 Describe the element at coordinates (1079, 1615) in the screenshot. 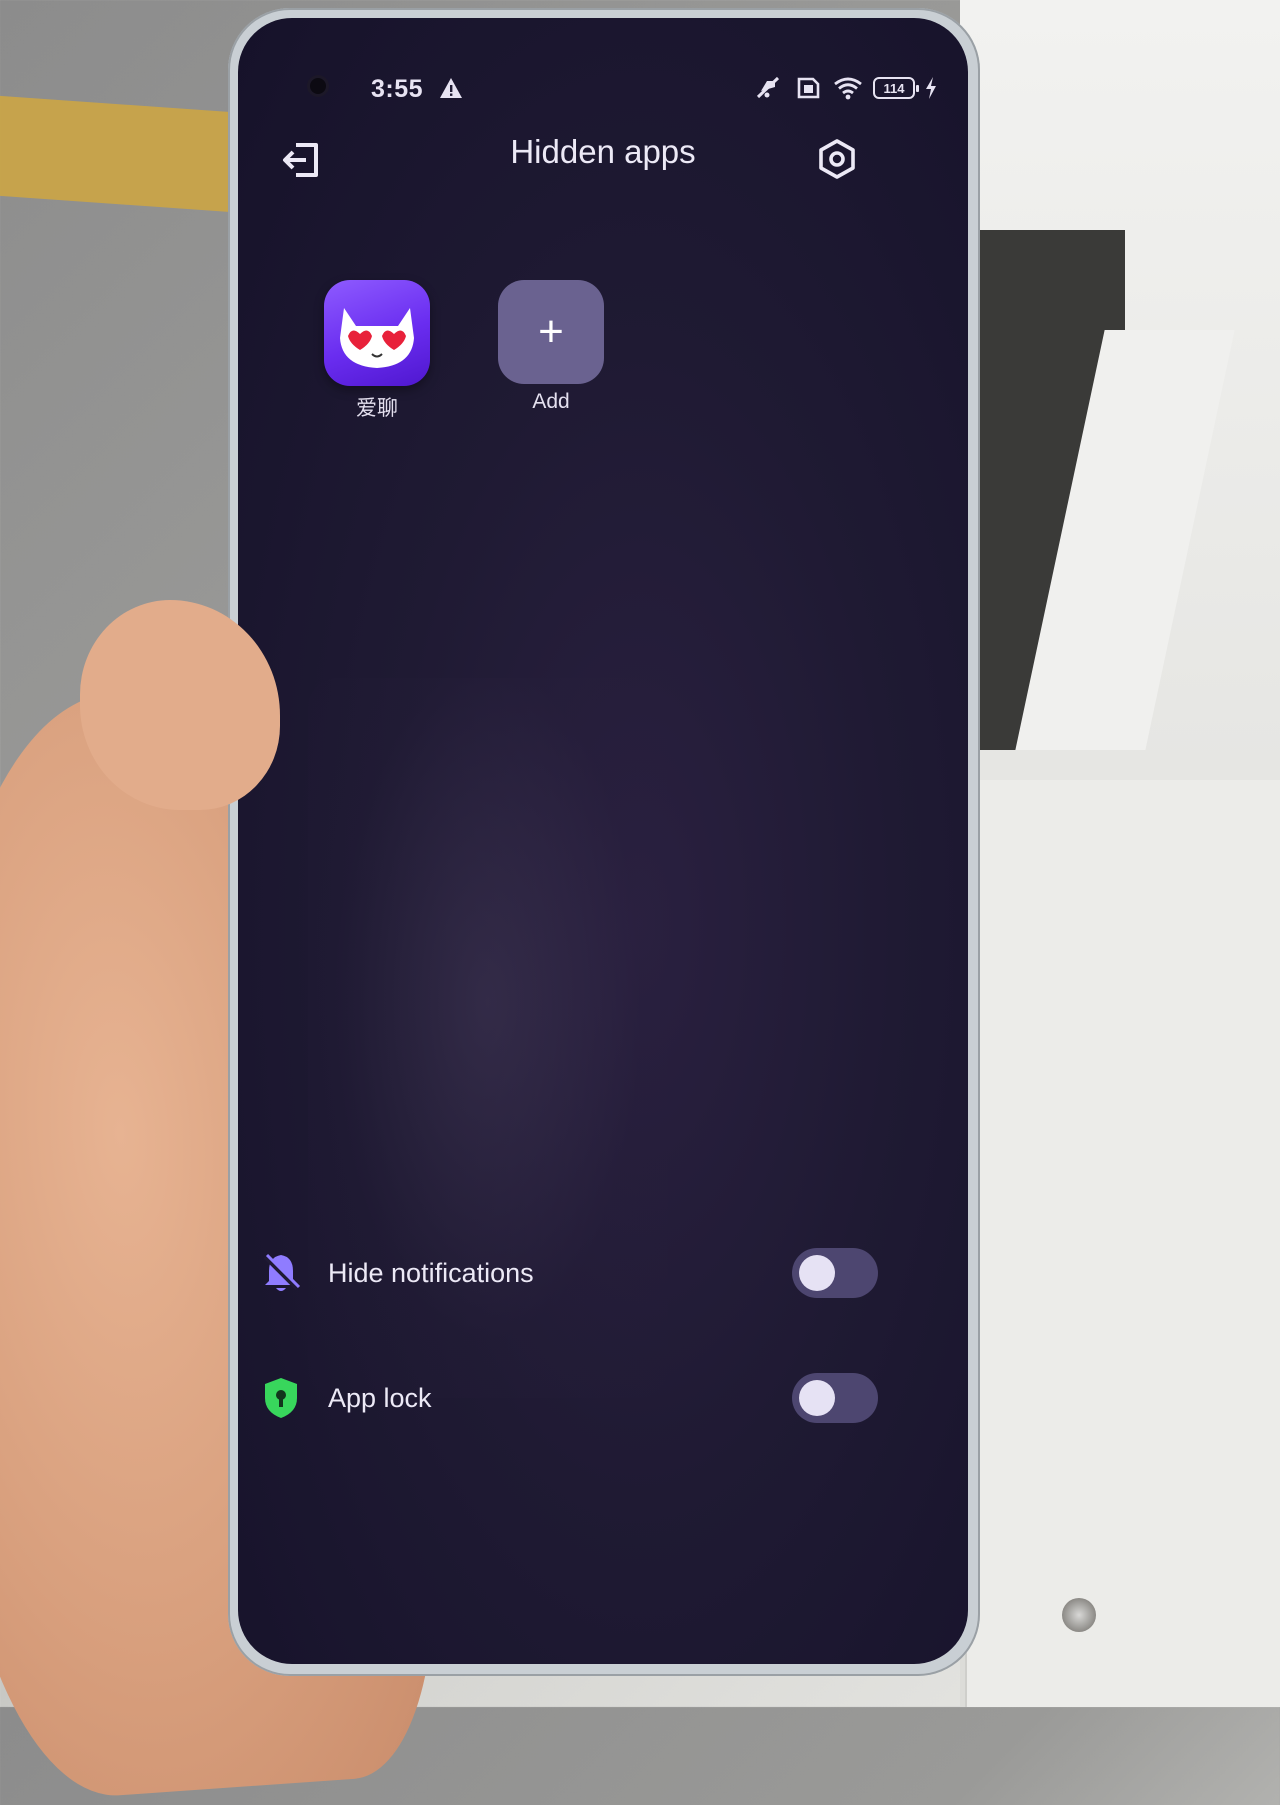

I see `cabinet-lock` at that location.